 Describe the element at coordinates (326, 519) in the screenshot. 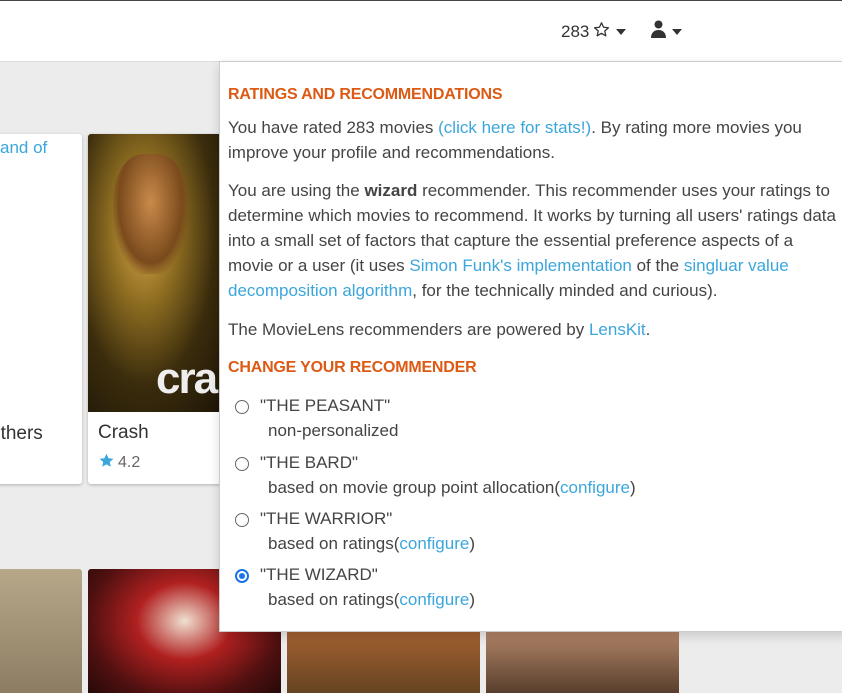

I see `option-name: "THE WARRIOR"` at that location.